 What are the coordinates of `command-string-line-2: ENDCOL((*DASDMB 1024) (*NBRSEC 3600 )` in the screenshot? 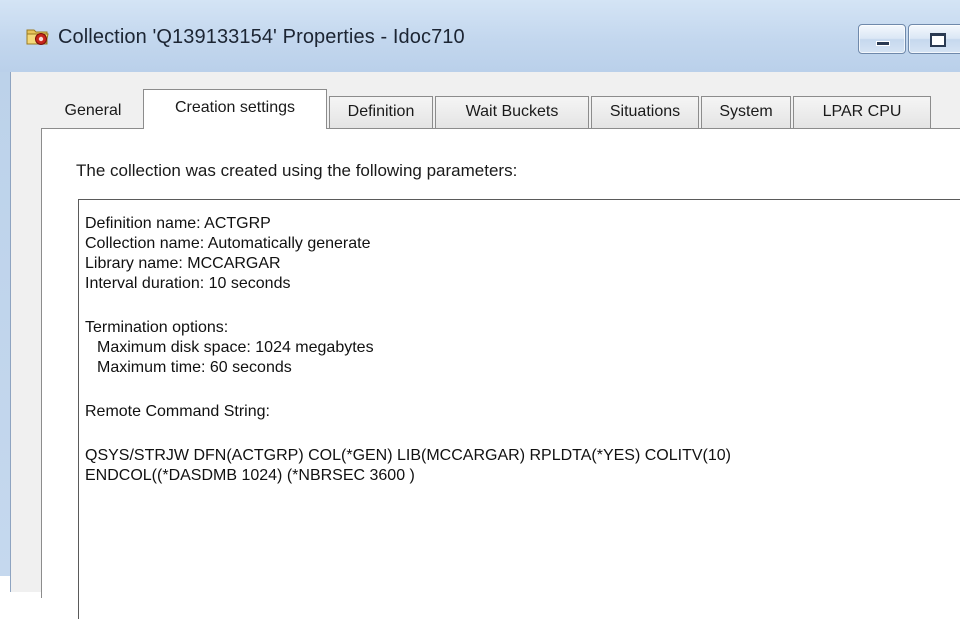 It's located at (250, 475).